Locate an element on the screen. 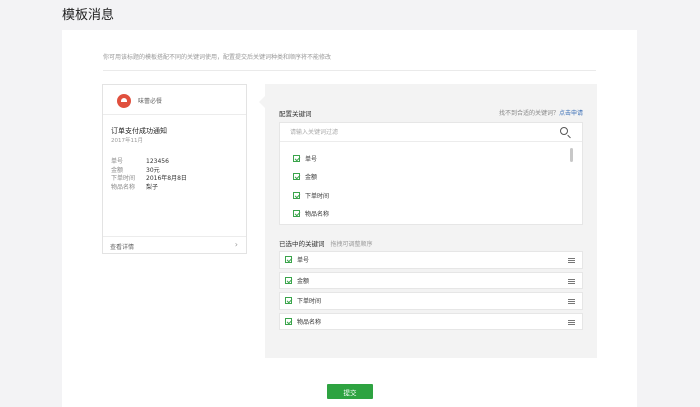 The width and height of the screenshot is (700, 407). selected-keywords-label: 已选中的关键词 拖拽可调整顺序 is located at coordinates (326, 243).